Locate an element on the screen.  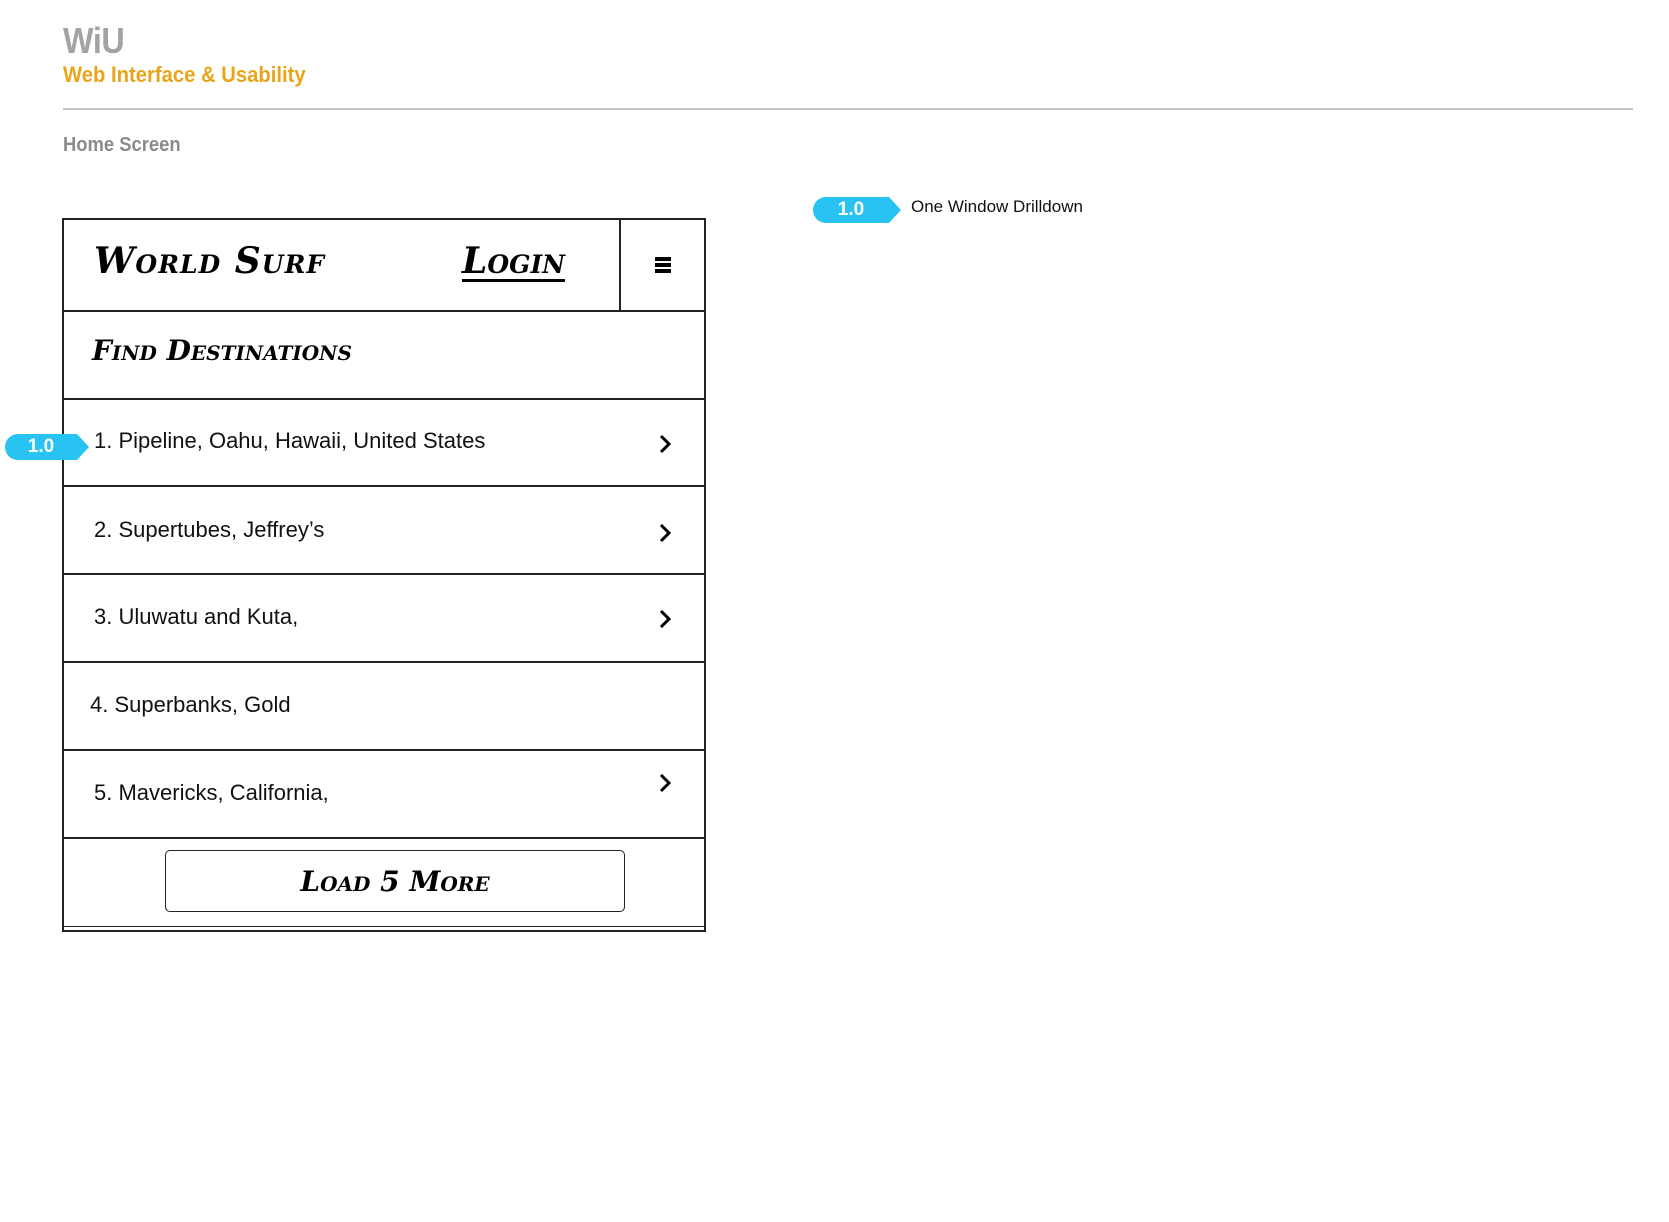
destination-row: 3. Uluwatu and Kuta, is located at coordinates (384, 619).